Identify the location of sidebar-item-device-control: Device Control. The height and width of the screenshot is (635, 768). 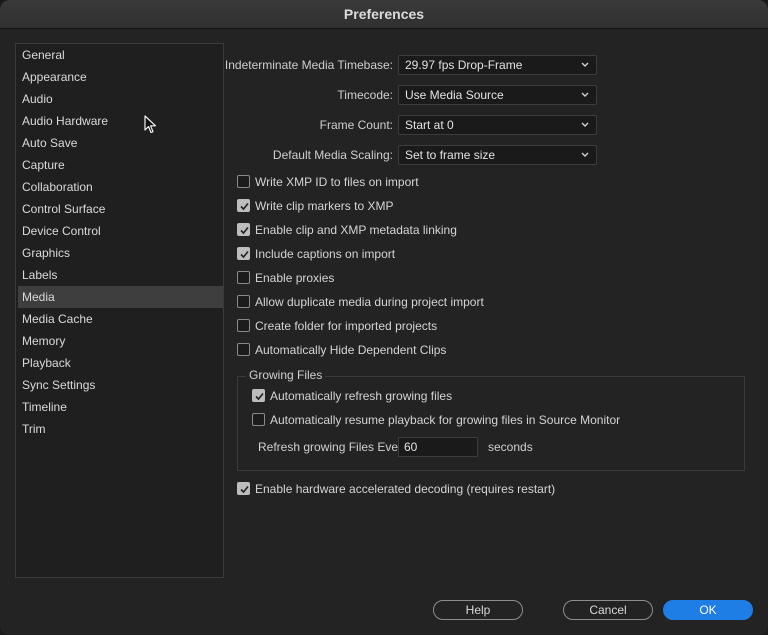
(120, 231).